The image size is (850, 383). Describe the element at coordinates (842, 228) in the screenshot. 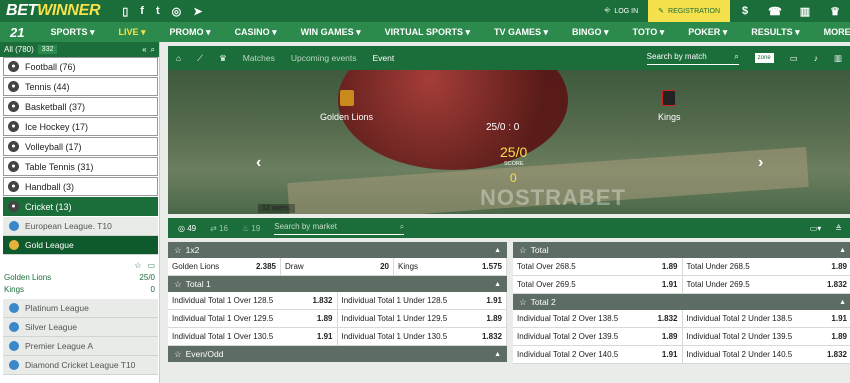

I see `collapse-all-icon: ≙` at that location.